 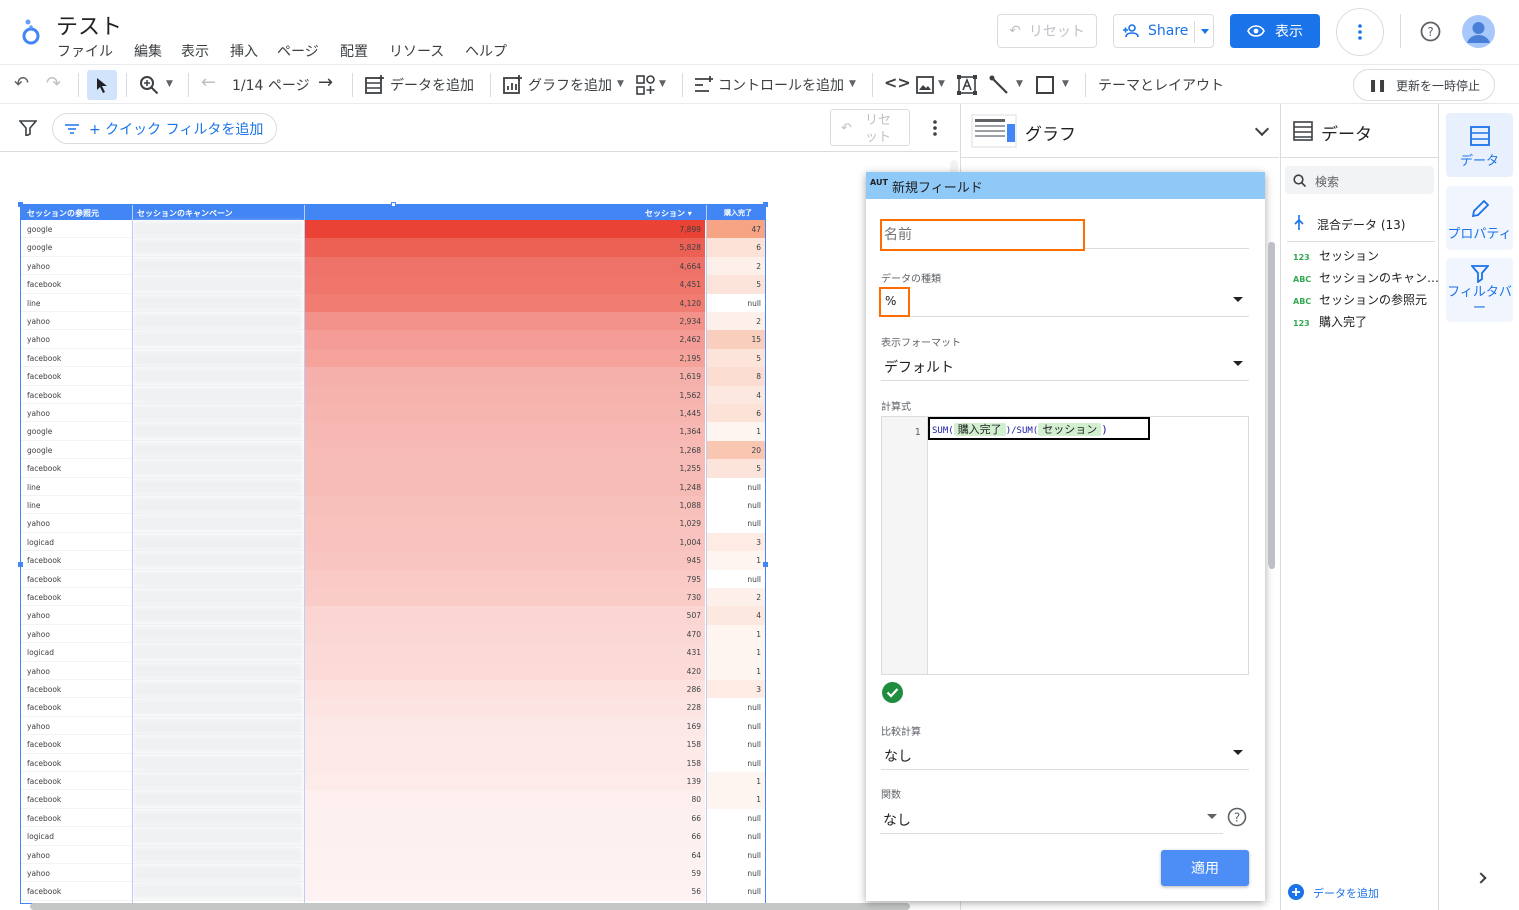 I want to click on header-purchases: 購入完了, so click(x=738, y=213).